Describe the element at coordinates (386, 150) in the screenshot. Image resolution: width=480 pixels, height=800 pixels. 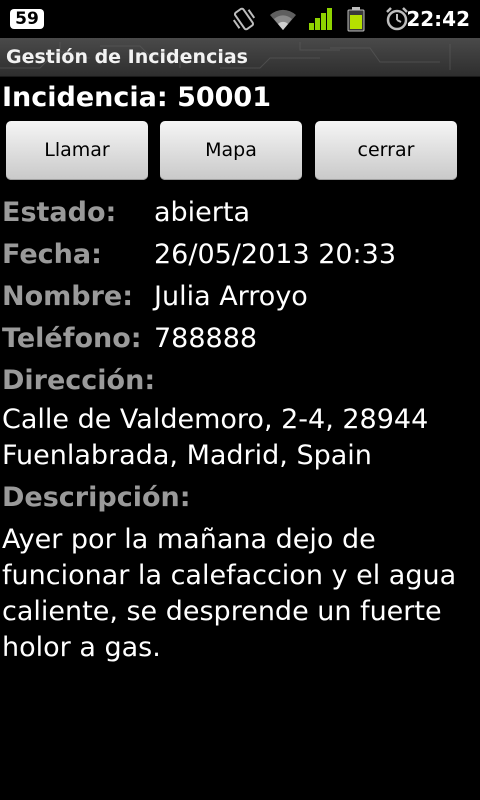
I see `close-incident-button: cerrar` at that location.